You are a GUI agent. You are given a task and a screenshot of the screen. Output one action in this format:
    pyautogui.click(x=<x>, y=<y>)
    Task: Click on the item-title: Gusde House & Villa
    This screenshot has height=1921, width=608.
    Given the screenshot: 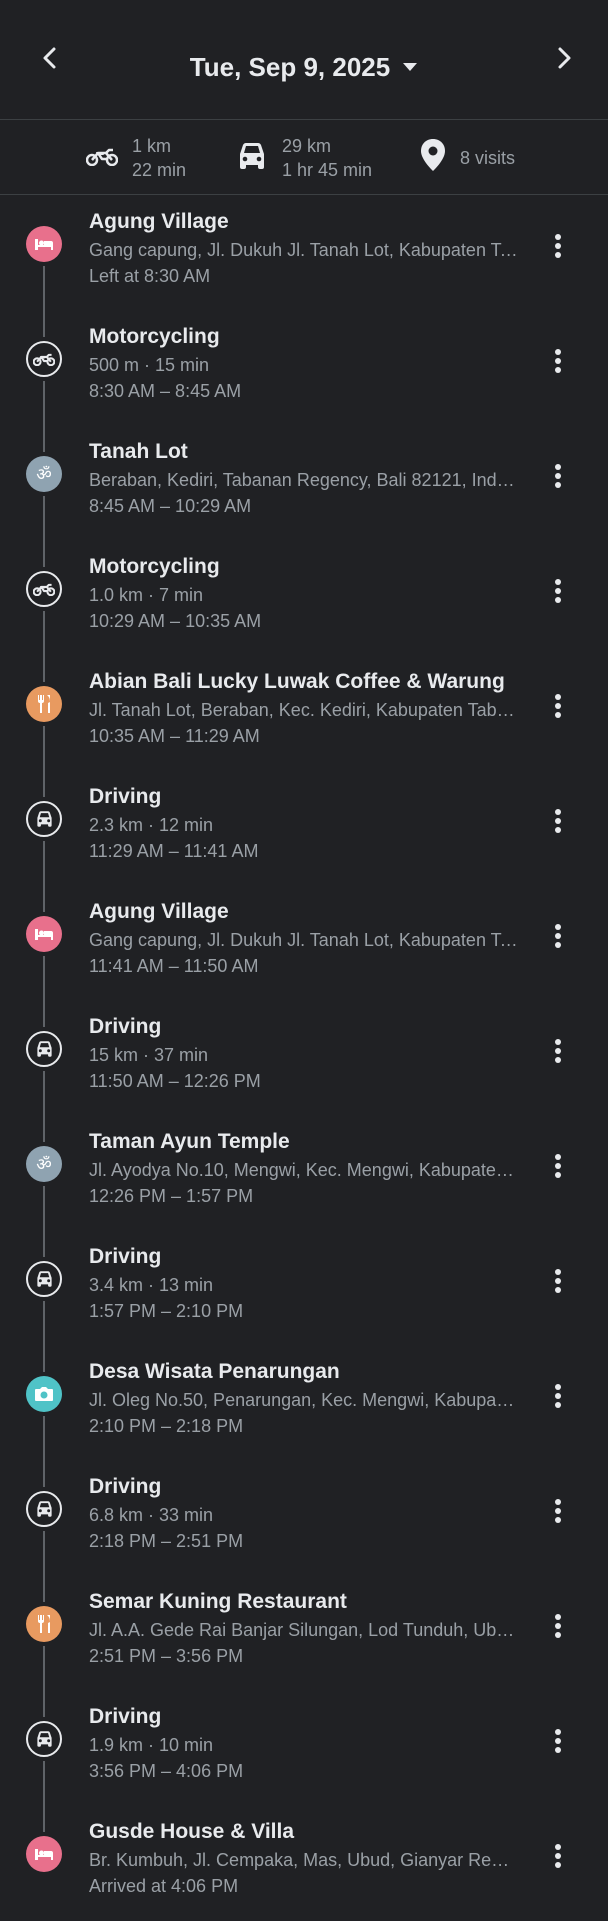 What is the action you would take?
    pyautogui.click(x=192, y=1831)
    